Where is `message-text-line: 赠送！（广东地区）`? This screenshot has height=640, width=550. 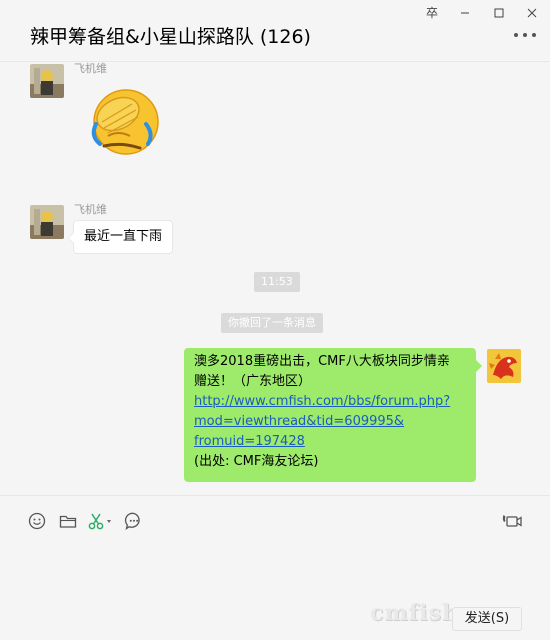
message-text-line: 赠送！（广东地区） is located at coordinates (253, 381).